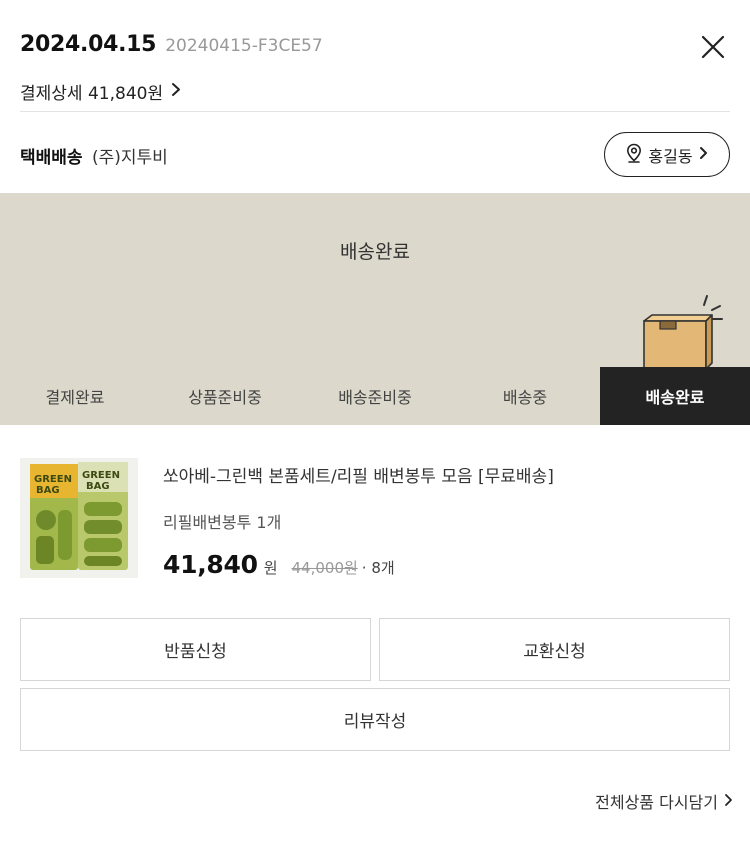  I want to click on original-price: 44,000원, so click(324, 568).